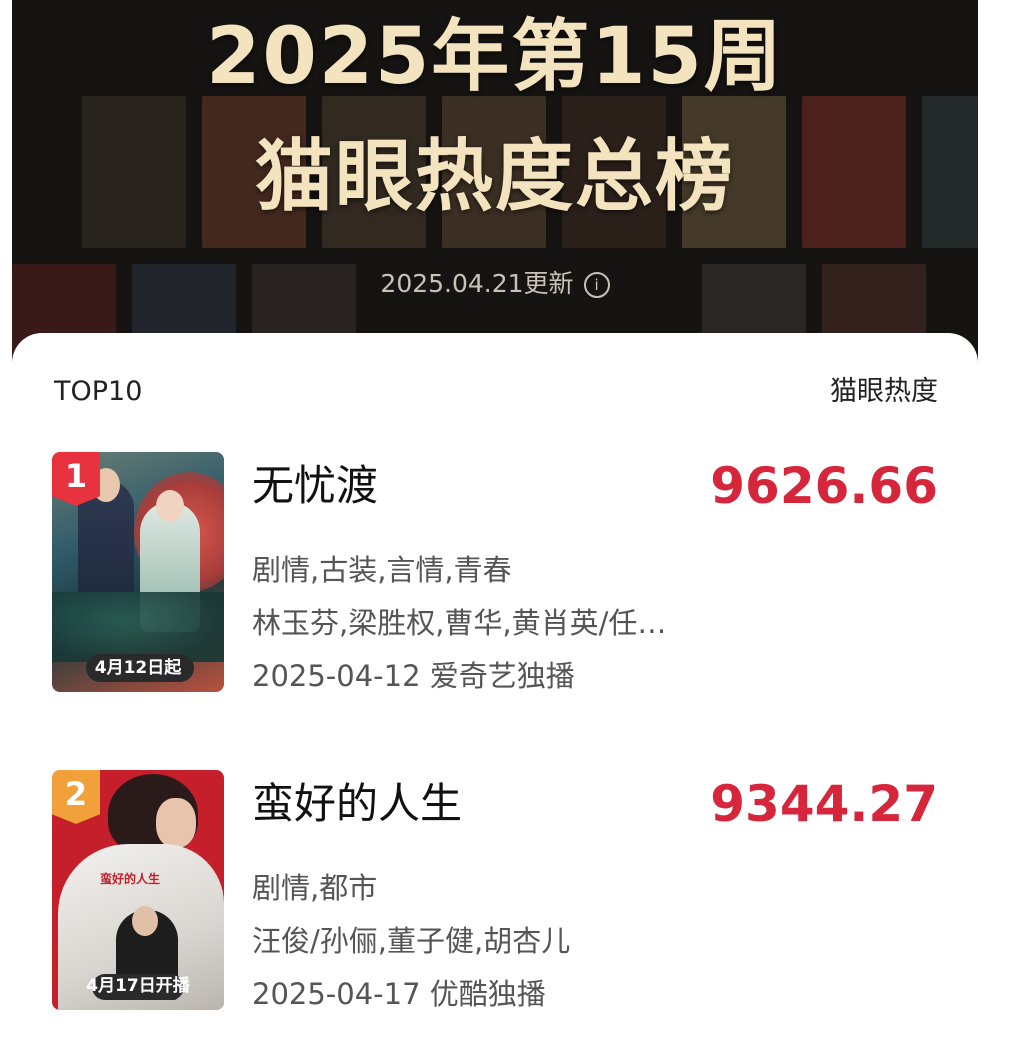  Describe the element at coordinates (130, 879) in the screenshot. I see `poster-title: 蛮好的人生` at that location.